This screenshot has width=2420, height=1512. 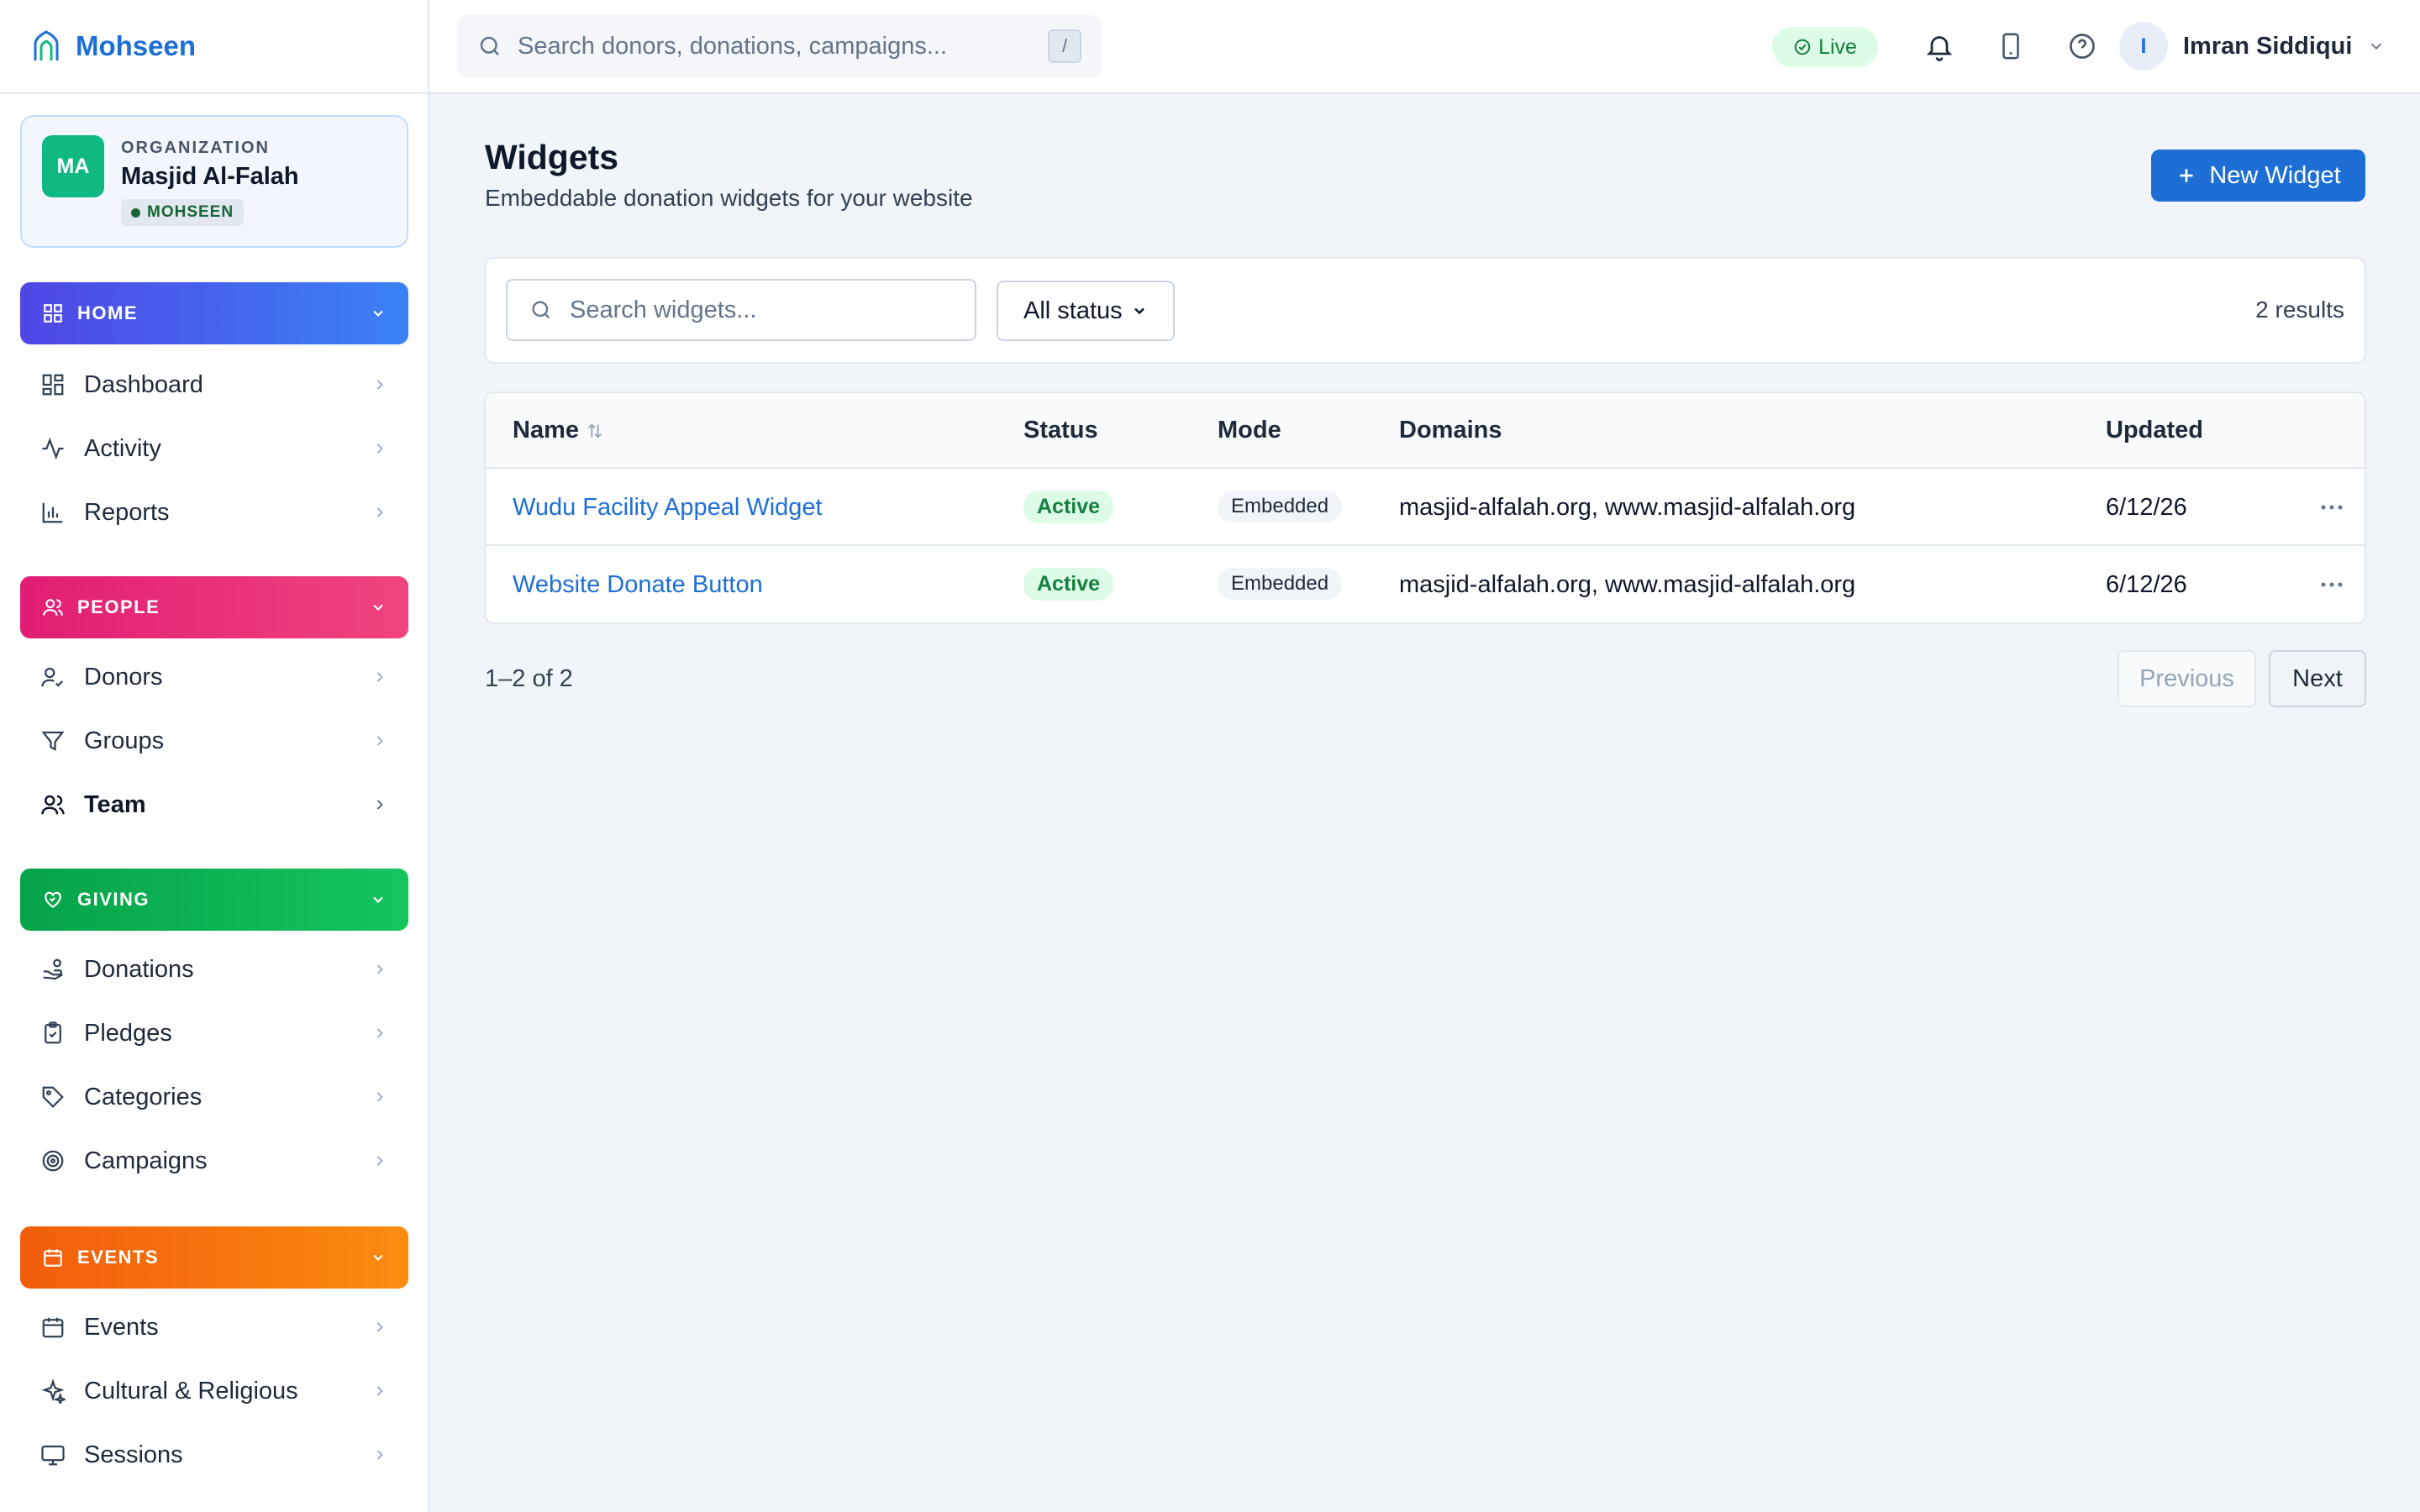 I want to click on section-people: PEOPLE, so click(x=214, y=607).